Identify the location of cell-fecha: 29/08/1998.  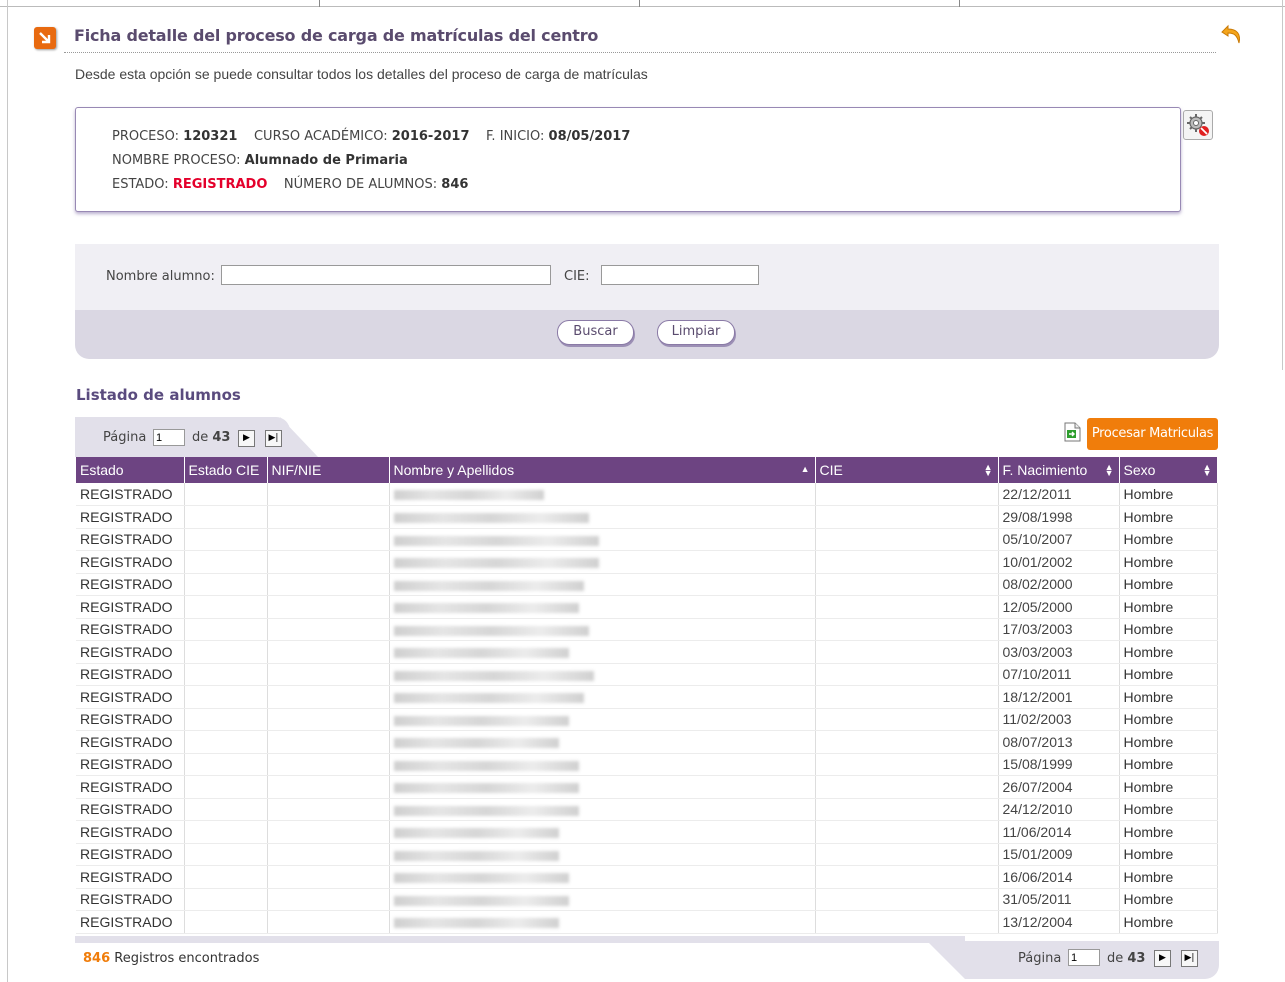
(1059, 517).